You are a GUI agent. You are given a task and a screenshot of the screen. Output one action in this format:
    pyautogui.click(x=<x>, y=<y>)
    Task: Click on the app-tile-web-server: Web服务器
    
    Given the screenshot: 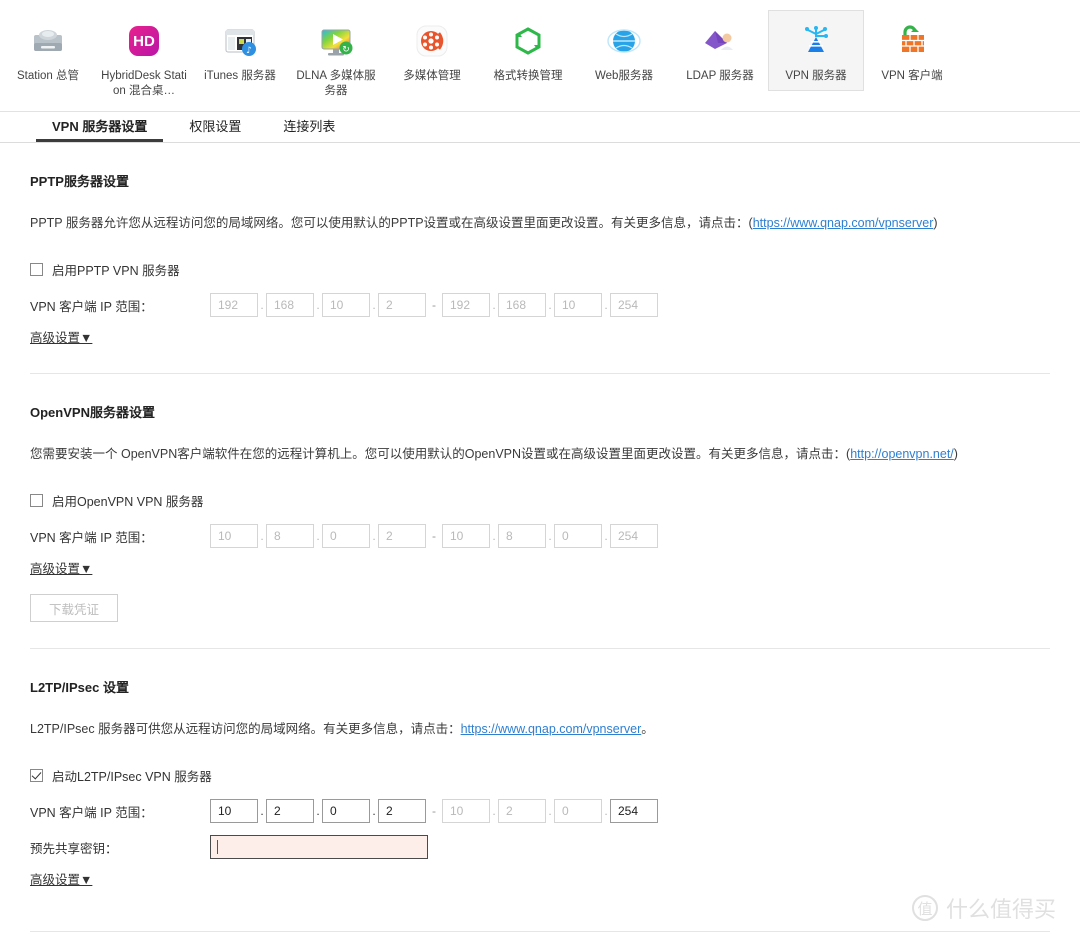 What is the action you would take?
    pyautogui.click(x=624, y=50)
    